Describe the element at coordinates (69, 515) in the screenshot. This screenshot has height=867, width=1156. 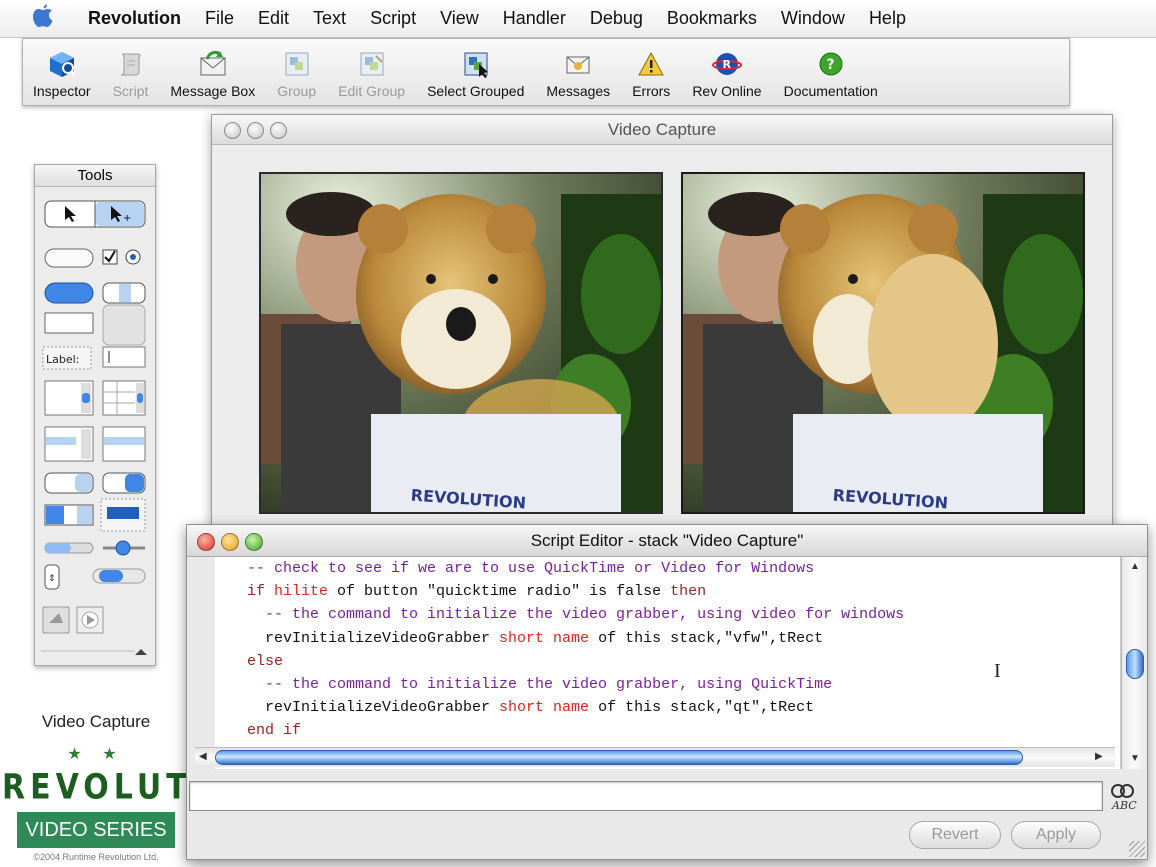
I see `combo-box-tool` at that location.